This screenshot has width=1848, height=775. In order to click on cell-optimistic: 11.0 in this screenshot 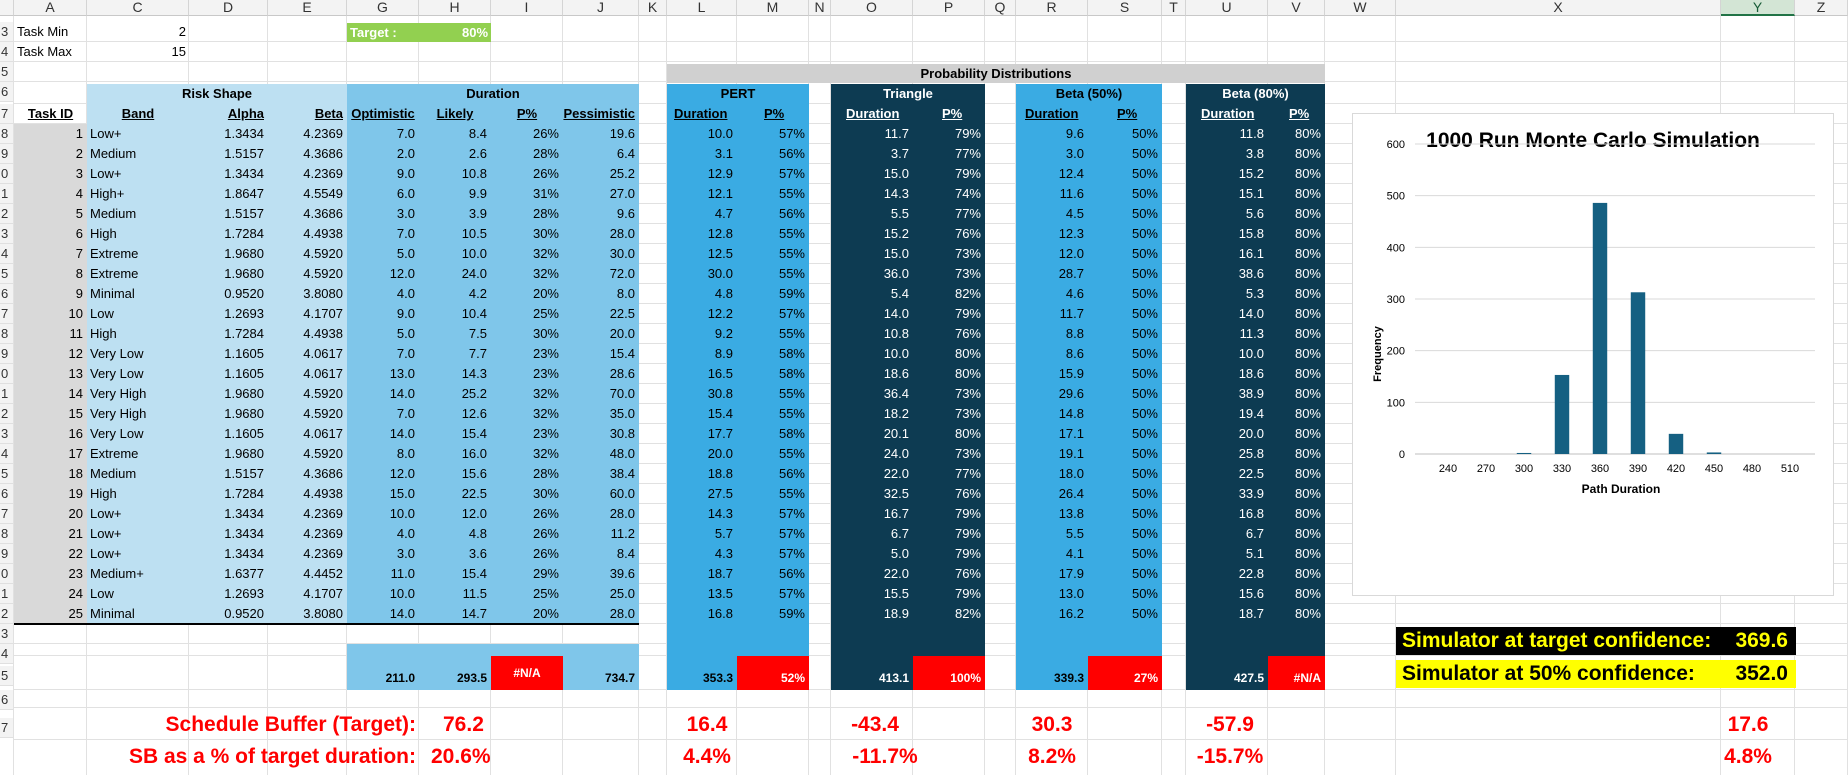, I will do `click(383, 574)`.